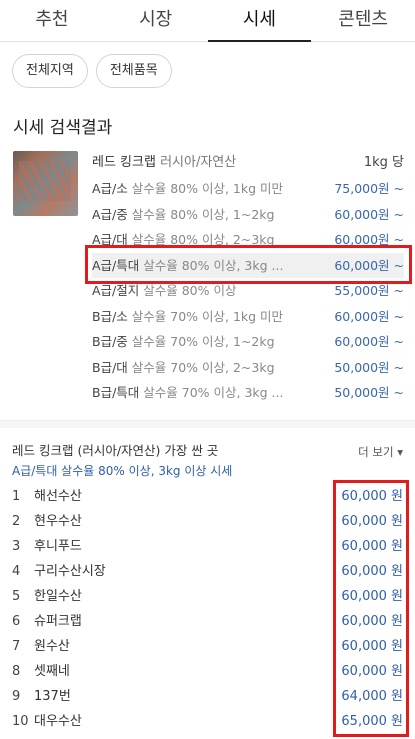 Image resolution: width=415 pixels, height=739 pixels. I want to click on grade-label: B급/특대, so click(116, 392).